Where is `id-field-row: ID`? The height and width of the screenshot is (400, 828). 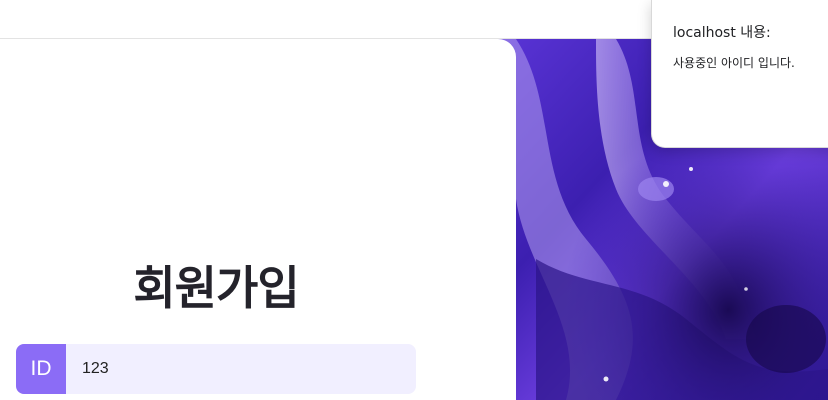
id-field-row: ID is located at coordinates (216, 369).